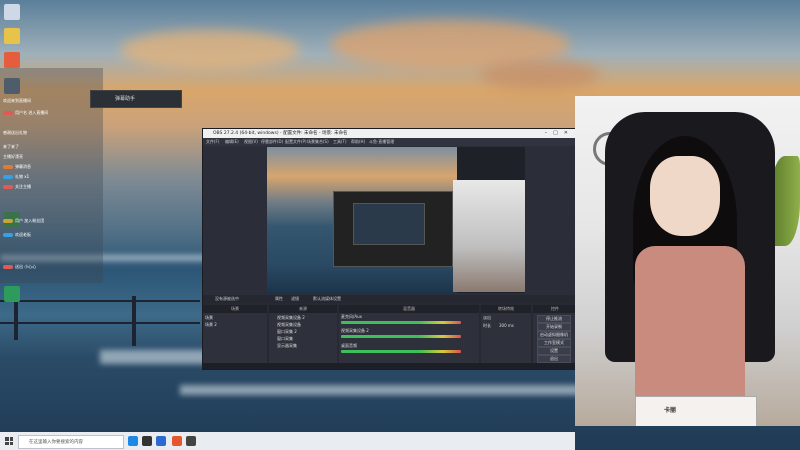 This screenshot has height=450, width=800. I want to click on chat-line: 感谢送出礼物, so click(15, 132).